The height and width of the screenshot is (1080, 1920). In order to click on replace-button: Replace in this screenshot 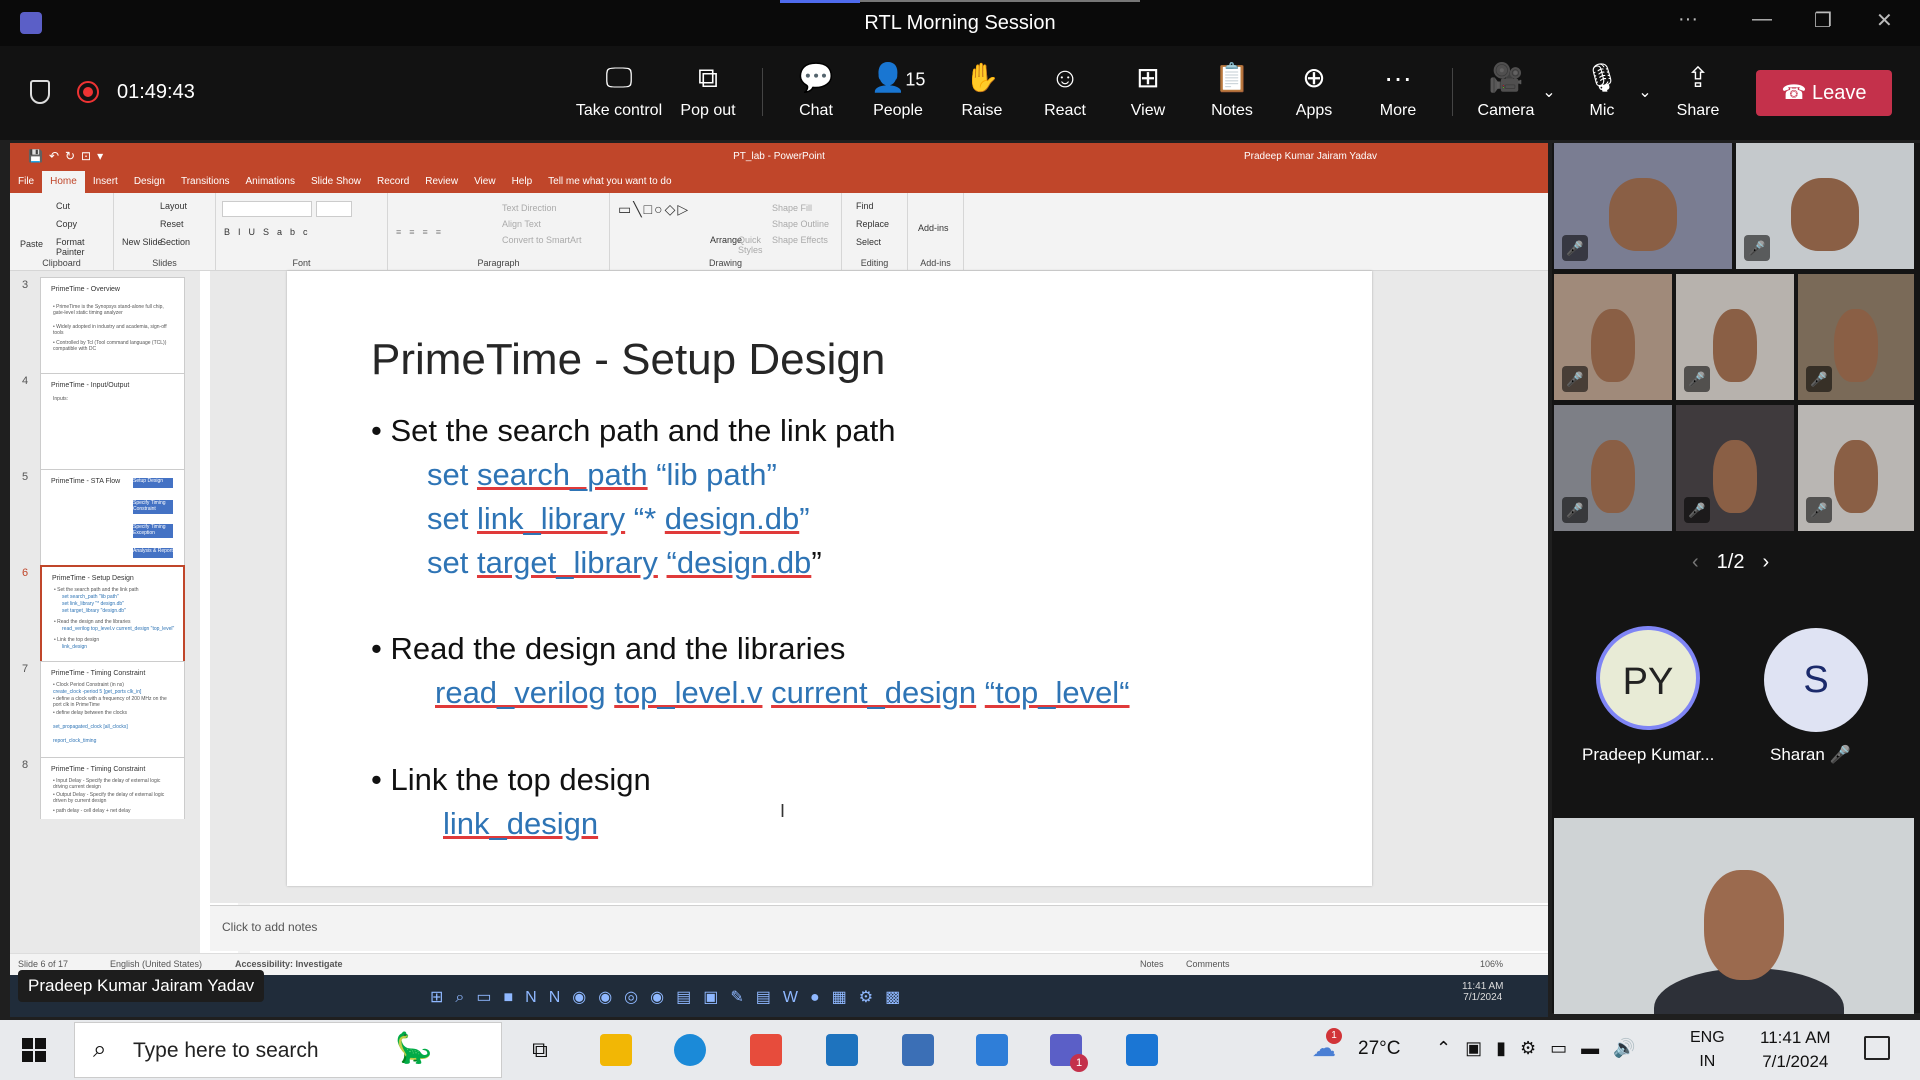, I will do `click(872, 224)`.